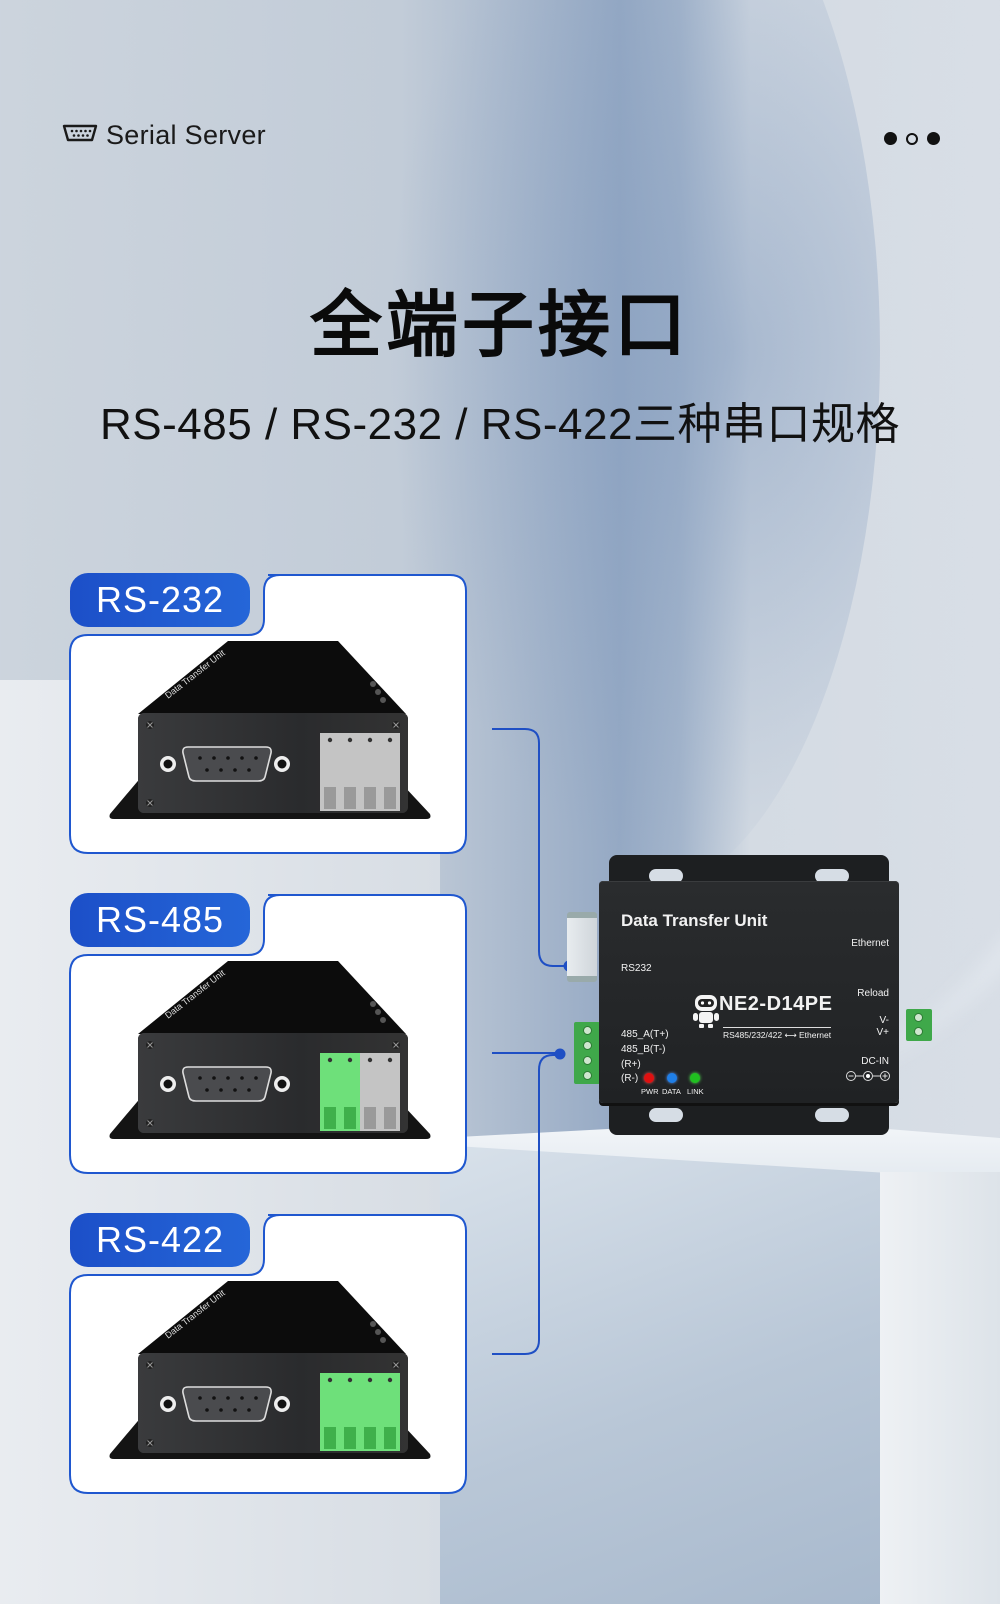 The height and width of the screenshot is (1604, 1000). I want to click on terminal-label: 485_A(T+), so click(645, 1034).